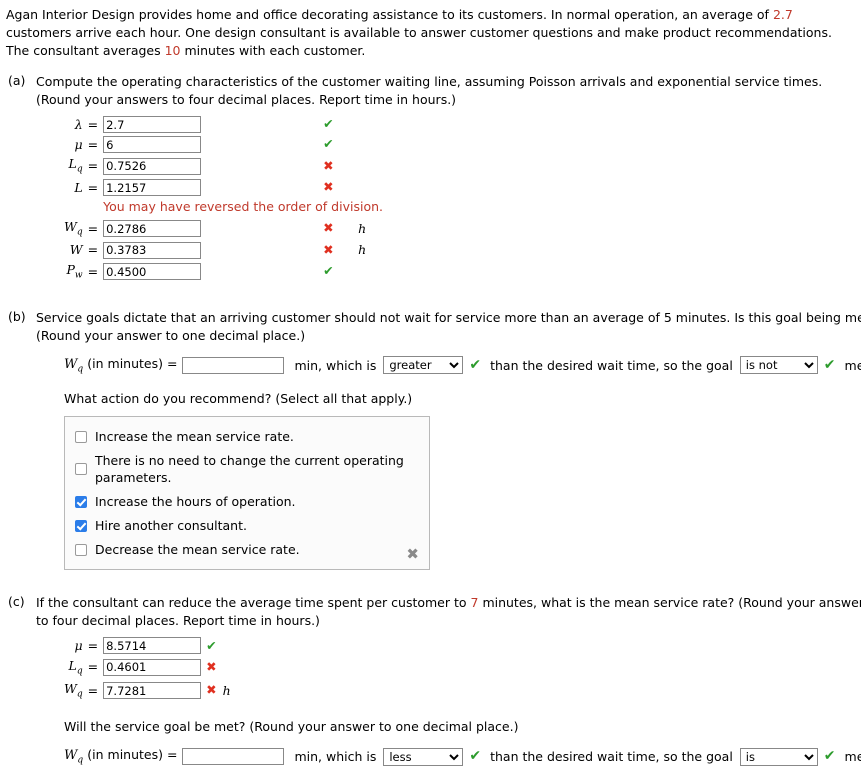 The image size is (861, 767). What do you see at coordinates (224, 667) in the screenshot?
I see `part-c-lq-unit` at bounding box center [224, 667].